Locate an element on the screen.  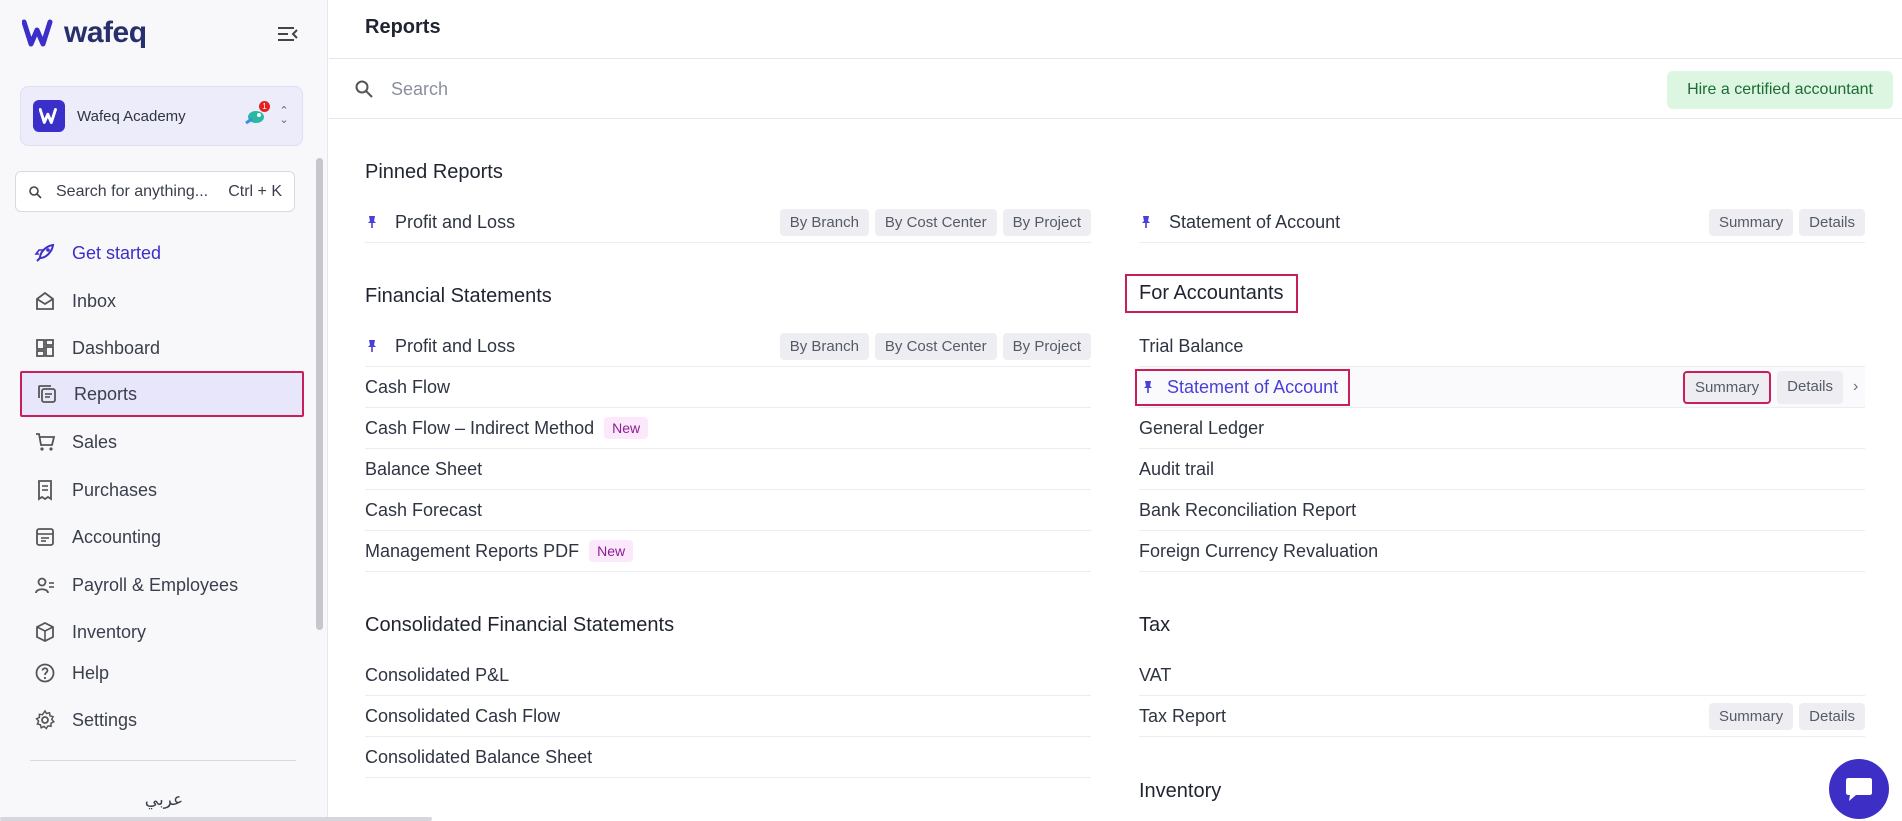
report-name: Cash Flow – Indirect Method is located at coordinates (480, 427).